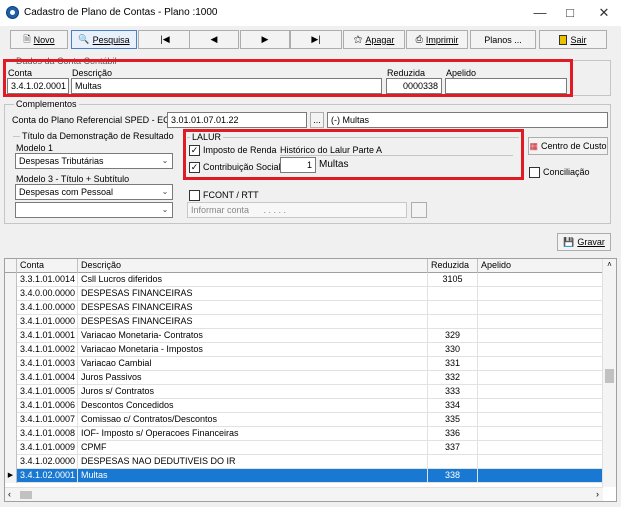 Image resolution: width=621 pixels, height=507 pixels. What do you see at coordinates (374, 39) in the screenshot?
I see `apagar-button: ⚝ Apagar` at bounding box center [374, 39].